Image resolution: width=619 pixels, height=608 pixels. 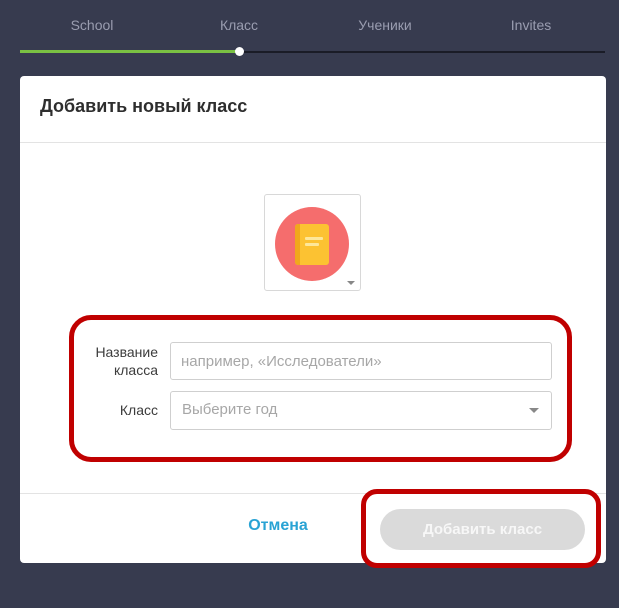 I want to click on step-school: School, so click(x=92, y=25).